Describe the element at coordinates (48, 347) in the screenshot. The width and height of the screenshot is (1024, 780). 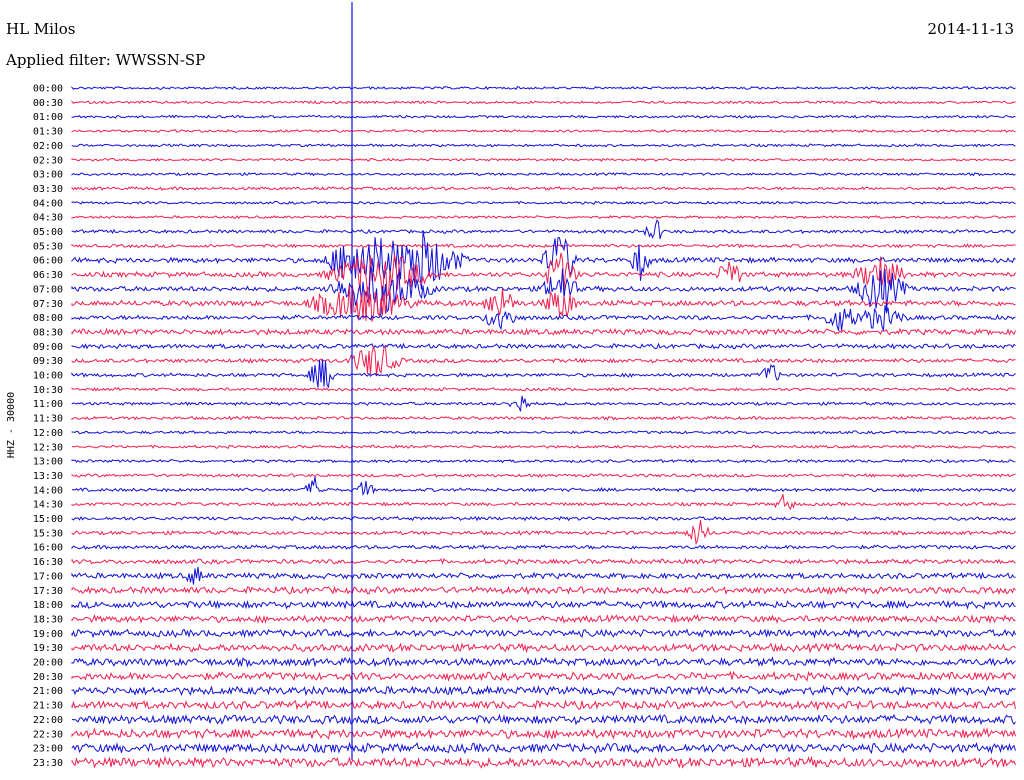
I see `row-time-label: 09:00` at that location.